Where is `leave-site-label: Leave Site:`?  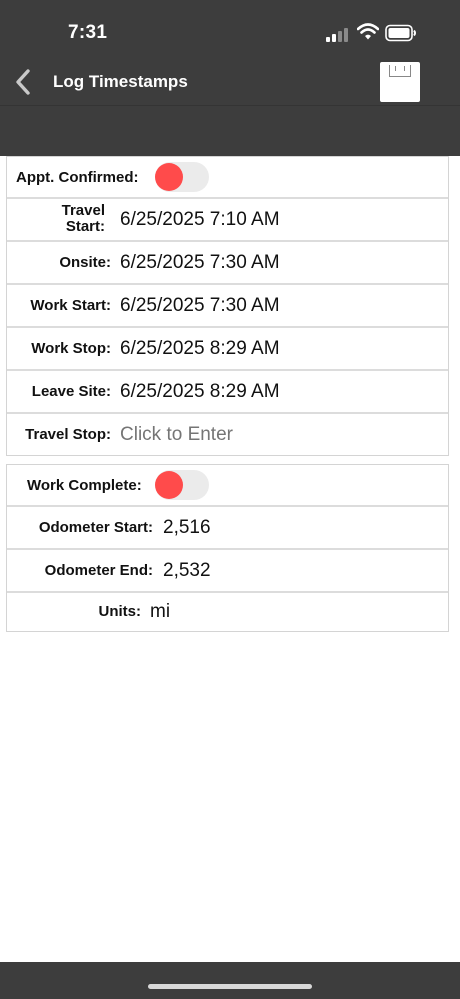 leave-site-label: Leave Site: is located at coordinates (71, 391).